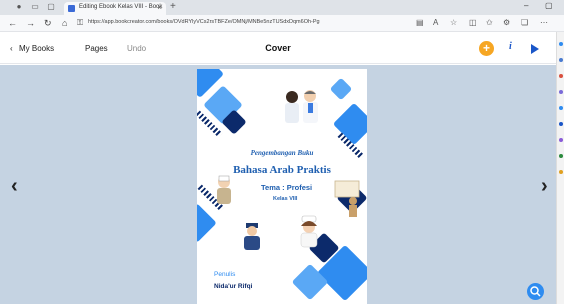 This screenshot has height=305, width=564. What do you see at coordinates (473, 22) in the screenshot?
I see `split-screen-icon: ◫` at bounding box center [473, 22].